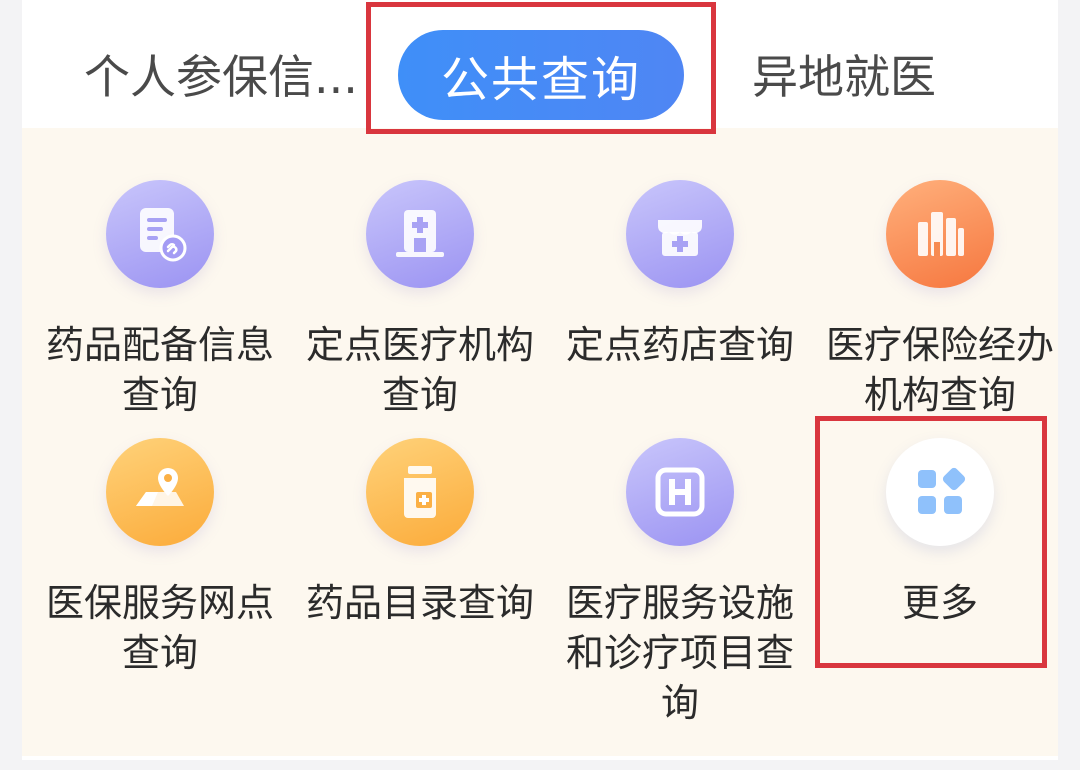 Image resolution: width=1080 pixels, height=770 pixels. I want to click on item-label: 更多, so click(939, 603).